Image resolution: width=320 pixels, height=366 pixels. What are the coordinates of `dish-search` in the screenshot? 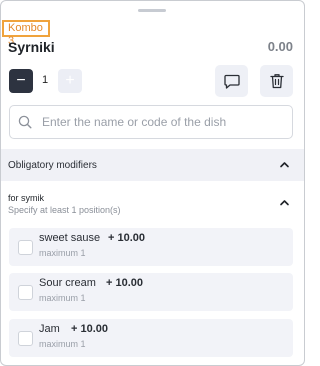 It's located at (151, 122).